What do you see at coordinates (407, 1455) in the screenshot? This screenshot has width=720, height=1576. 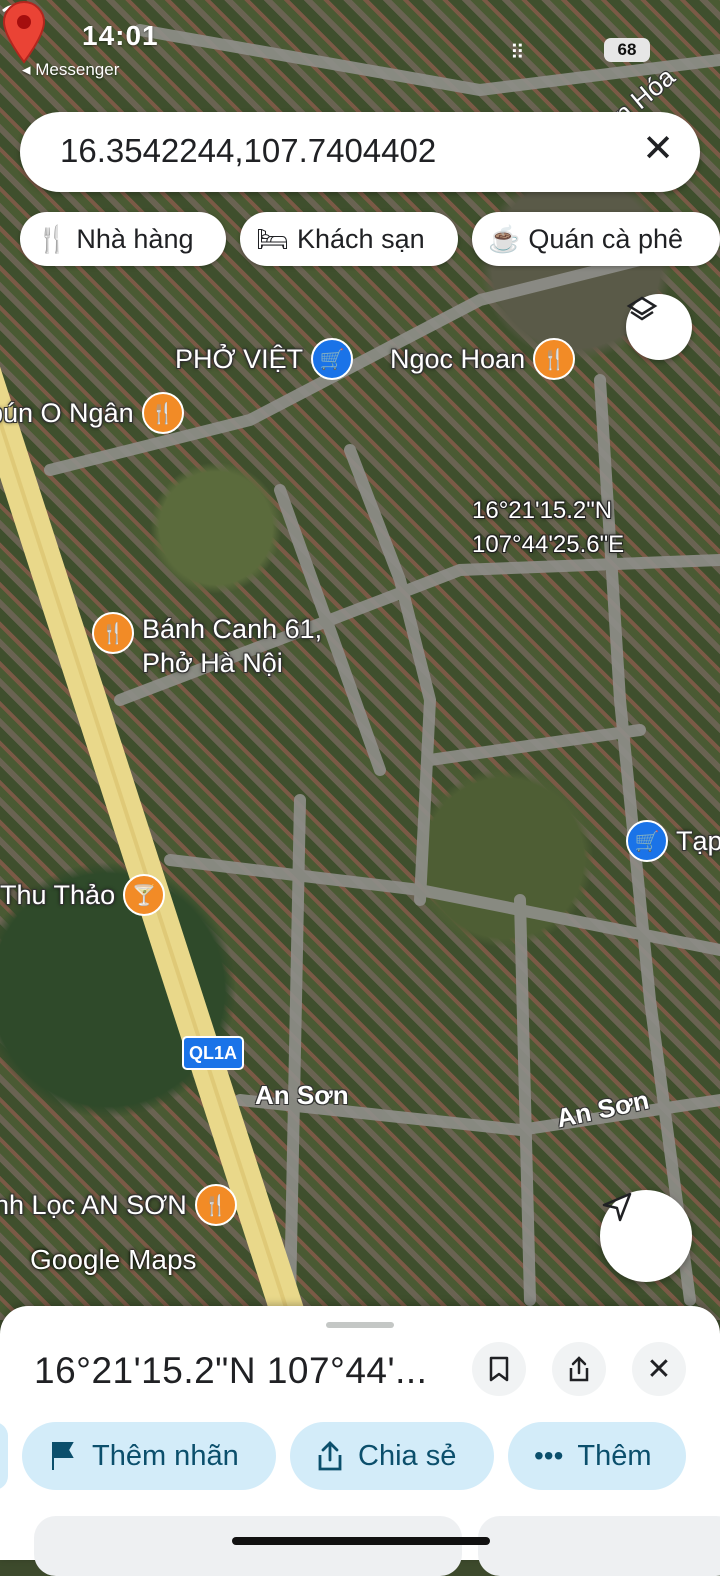 I see `action-label: Chia sẻ` at bounding box center [407, 1455].